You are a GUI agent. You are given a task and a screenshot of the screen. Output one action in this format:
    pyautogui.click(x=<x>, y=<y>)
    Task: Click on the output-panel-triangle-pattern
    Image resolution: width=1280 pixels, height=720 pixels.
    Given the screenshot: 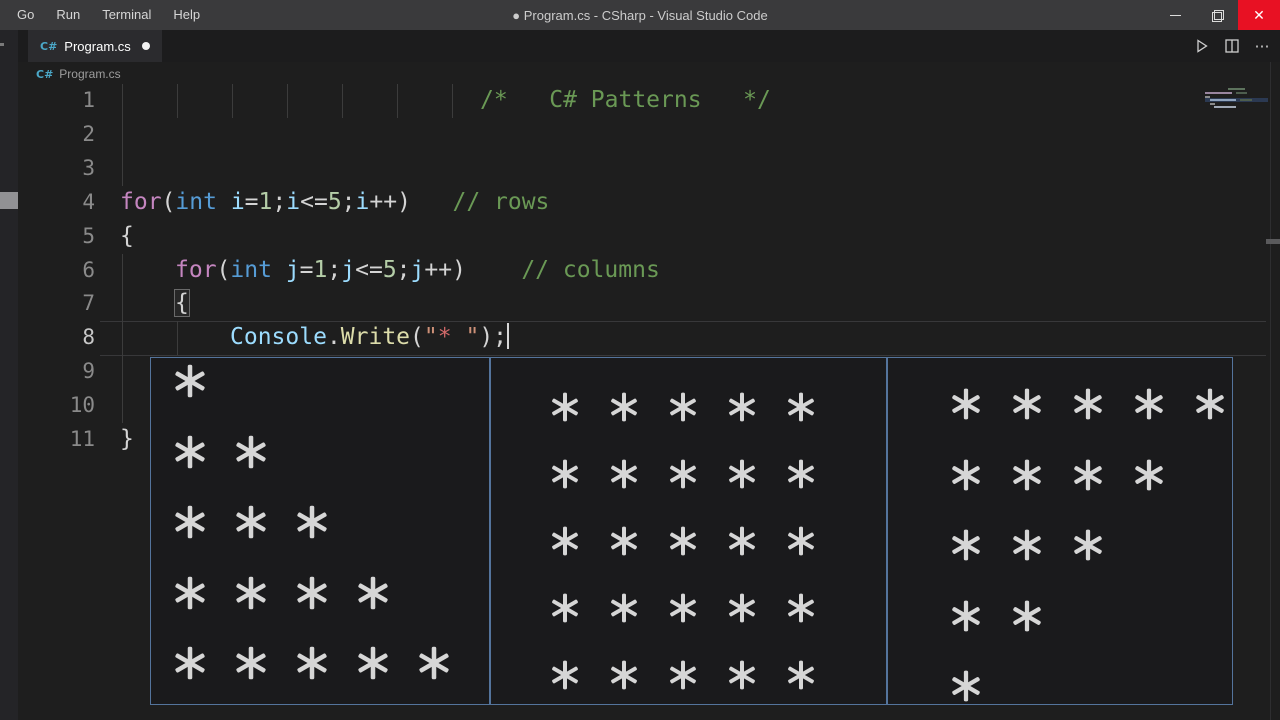 What is the action you would take?
    pyautogui.click(x=320, y=531)
    